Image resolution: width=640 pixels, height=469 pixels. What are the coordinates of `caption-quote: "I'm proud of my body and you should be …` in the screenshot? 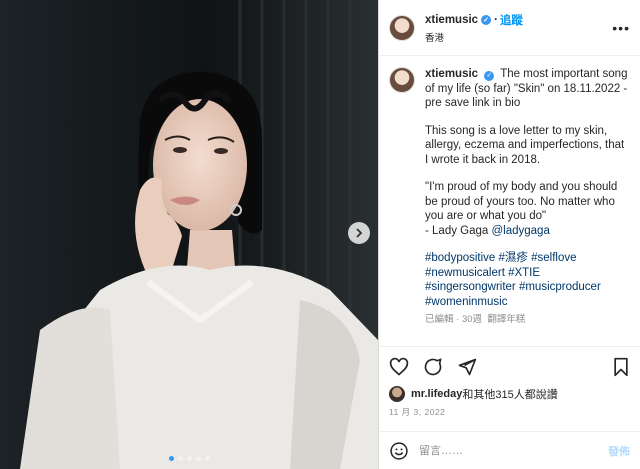 It's located at (521, 201).